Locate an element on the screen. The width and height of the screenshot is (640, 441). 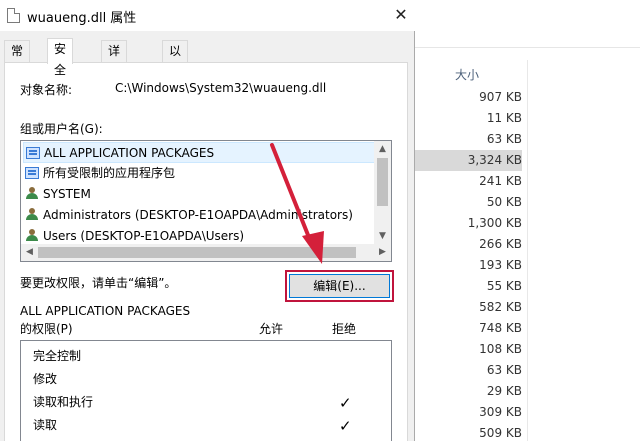
scroll-right-icon: ▶ is located at coordinates (382, 252).